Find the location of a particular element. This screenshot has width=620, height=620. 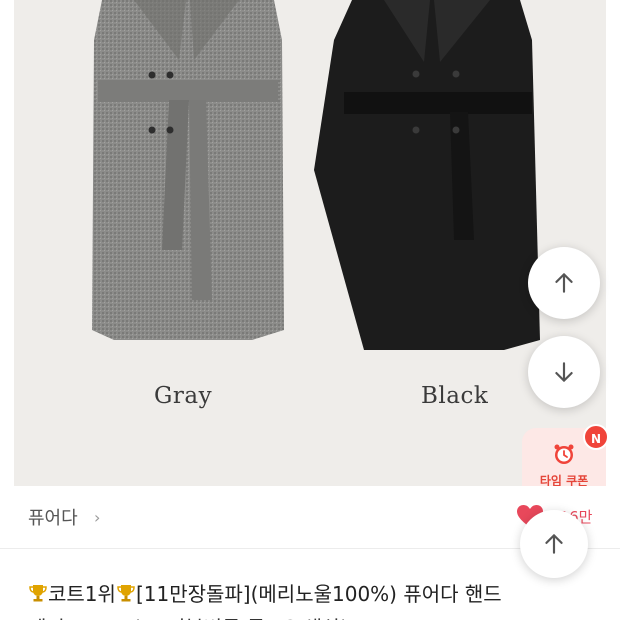

scroll-up-button is located at coordinates (564, 283).